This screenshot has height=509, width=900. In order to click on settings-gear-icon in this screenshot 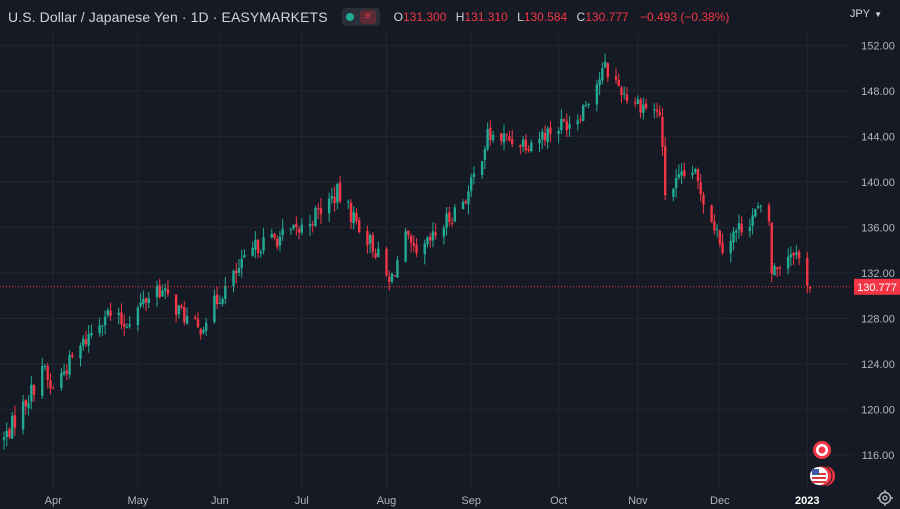, I will do `click(885, 498)`.